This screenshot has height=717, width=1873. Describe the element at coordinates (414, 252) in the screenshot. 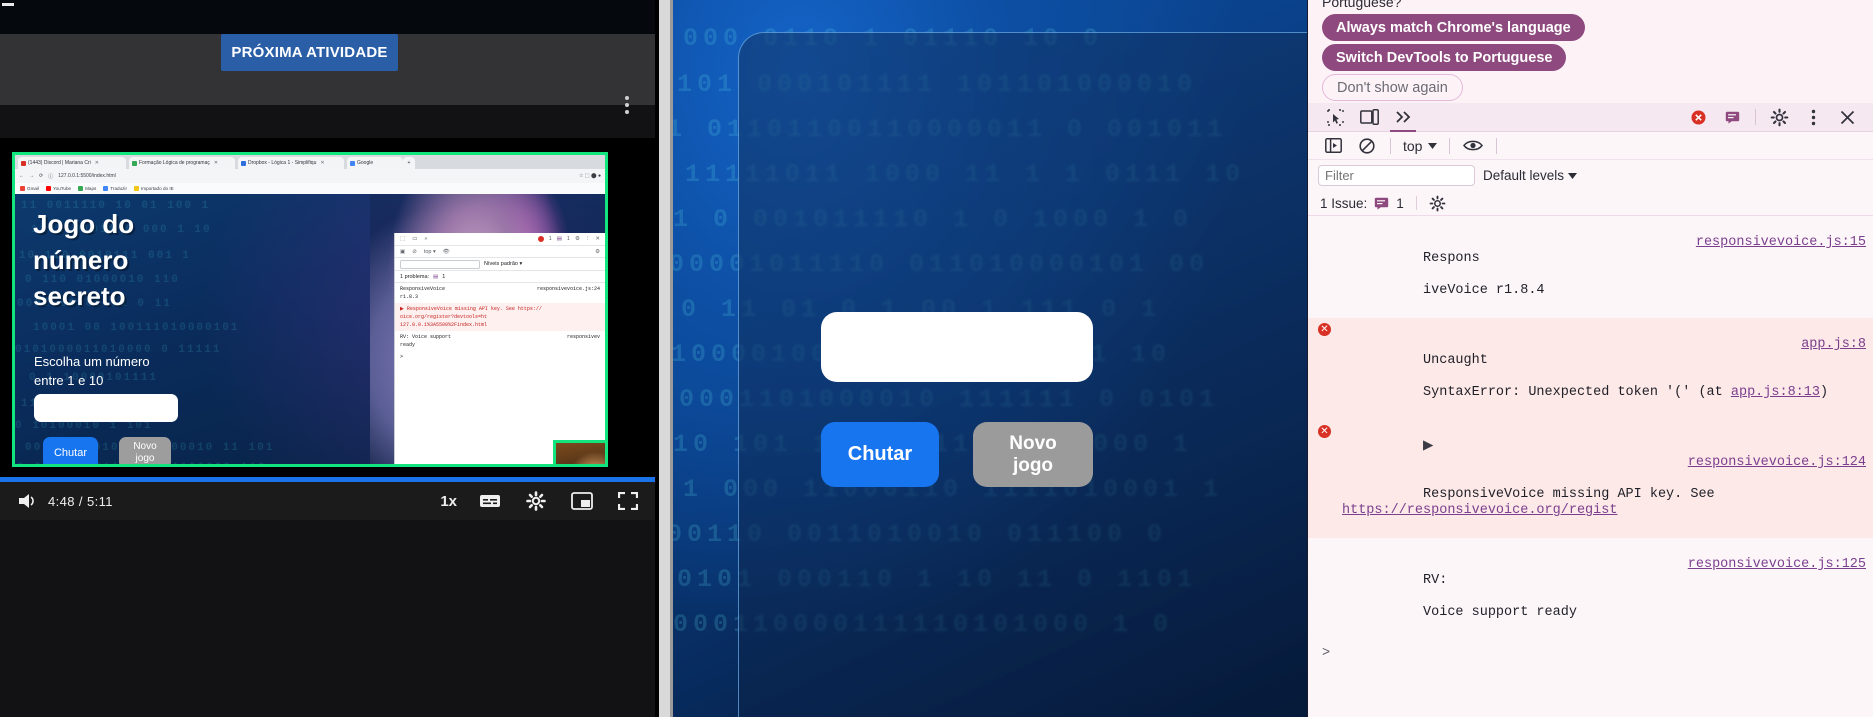

I see `clear-console-icon: ⊘` at that location.